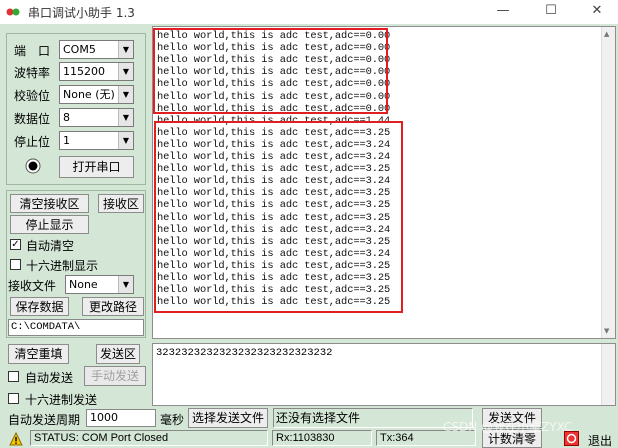 This screenshot has height=448, width=618. Describe the element at coordinates (13, 398) in the screenshot. I see `hex-send-checkbox` at that location.